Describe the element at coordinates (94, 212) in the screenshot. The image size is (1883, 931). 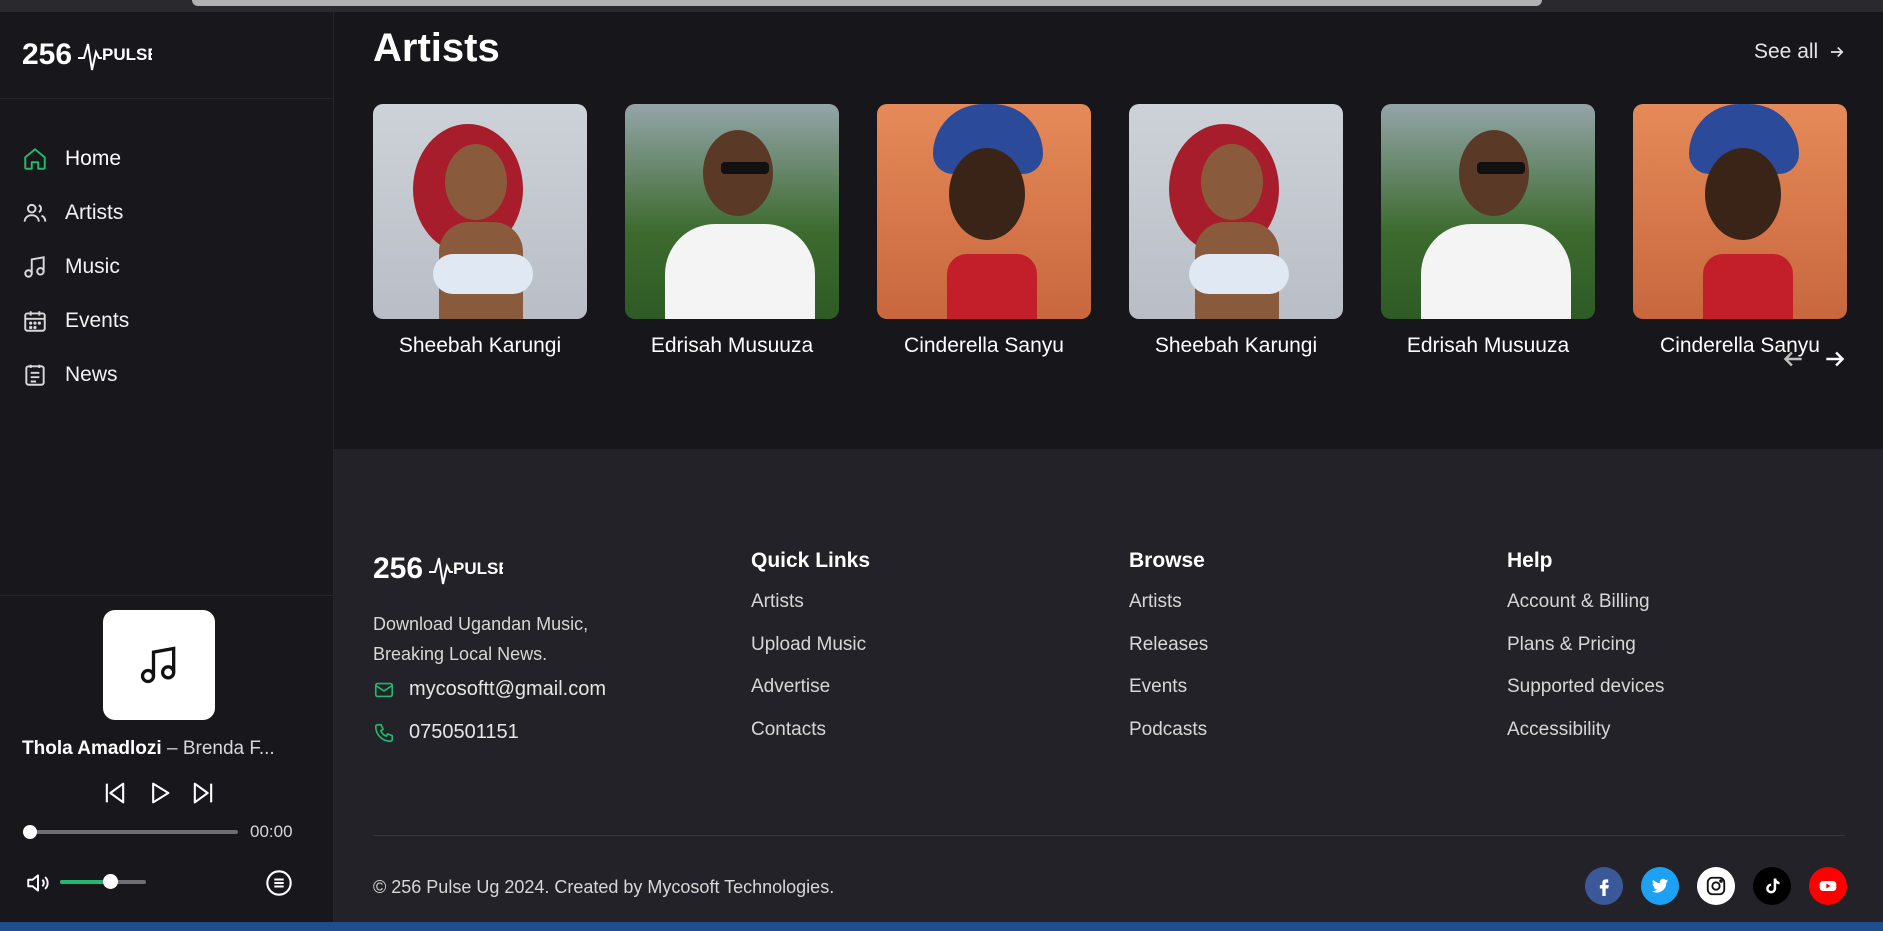
I see `sidebar-item-label: Artists` at that location.